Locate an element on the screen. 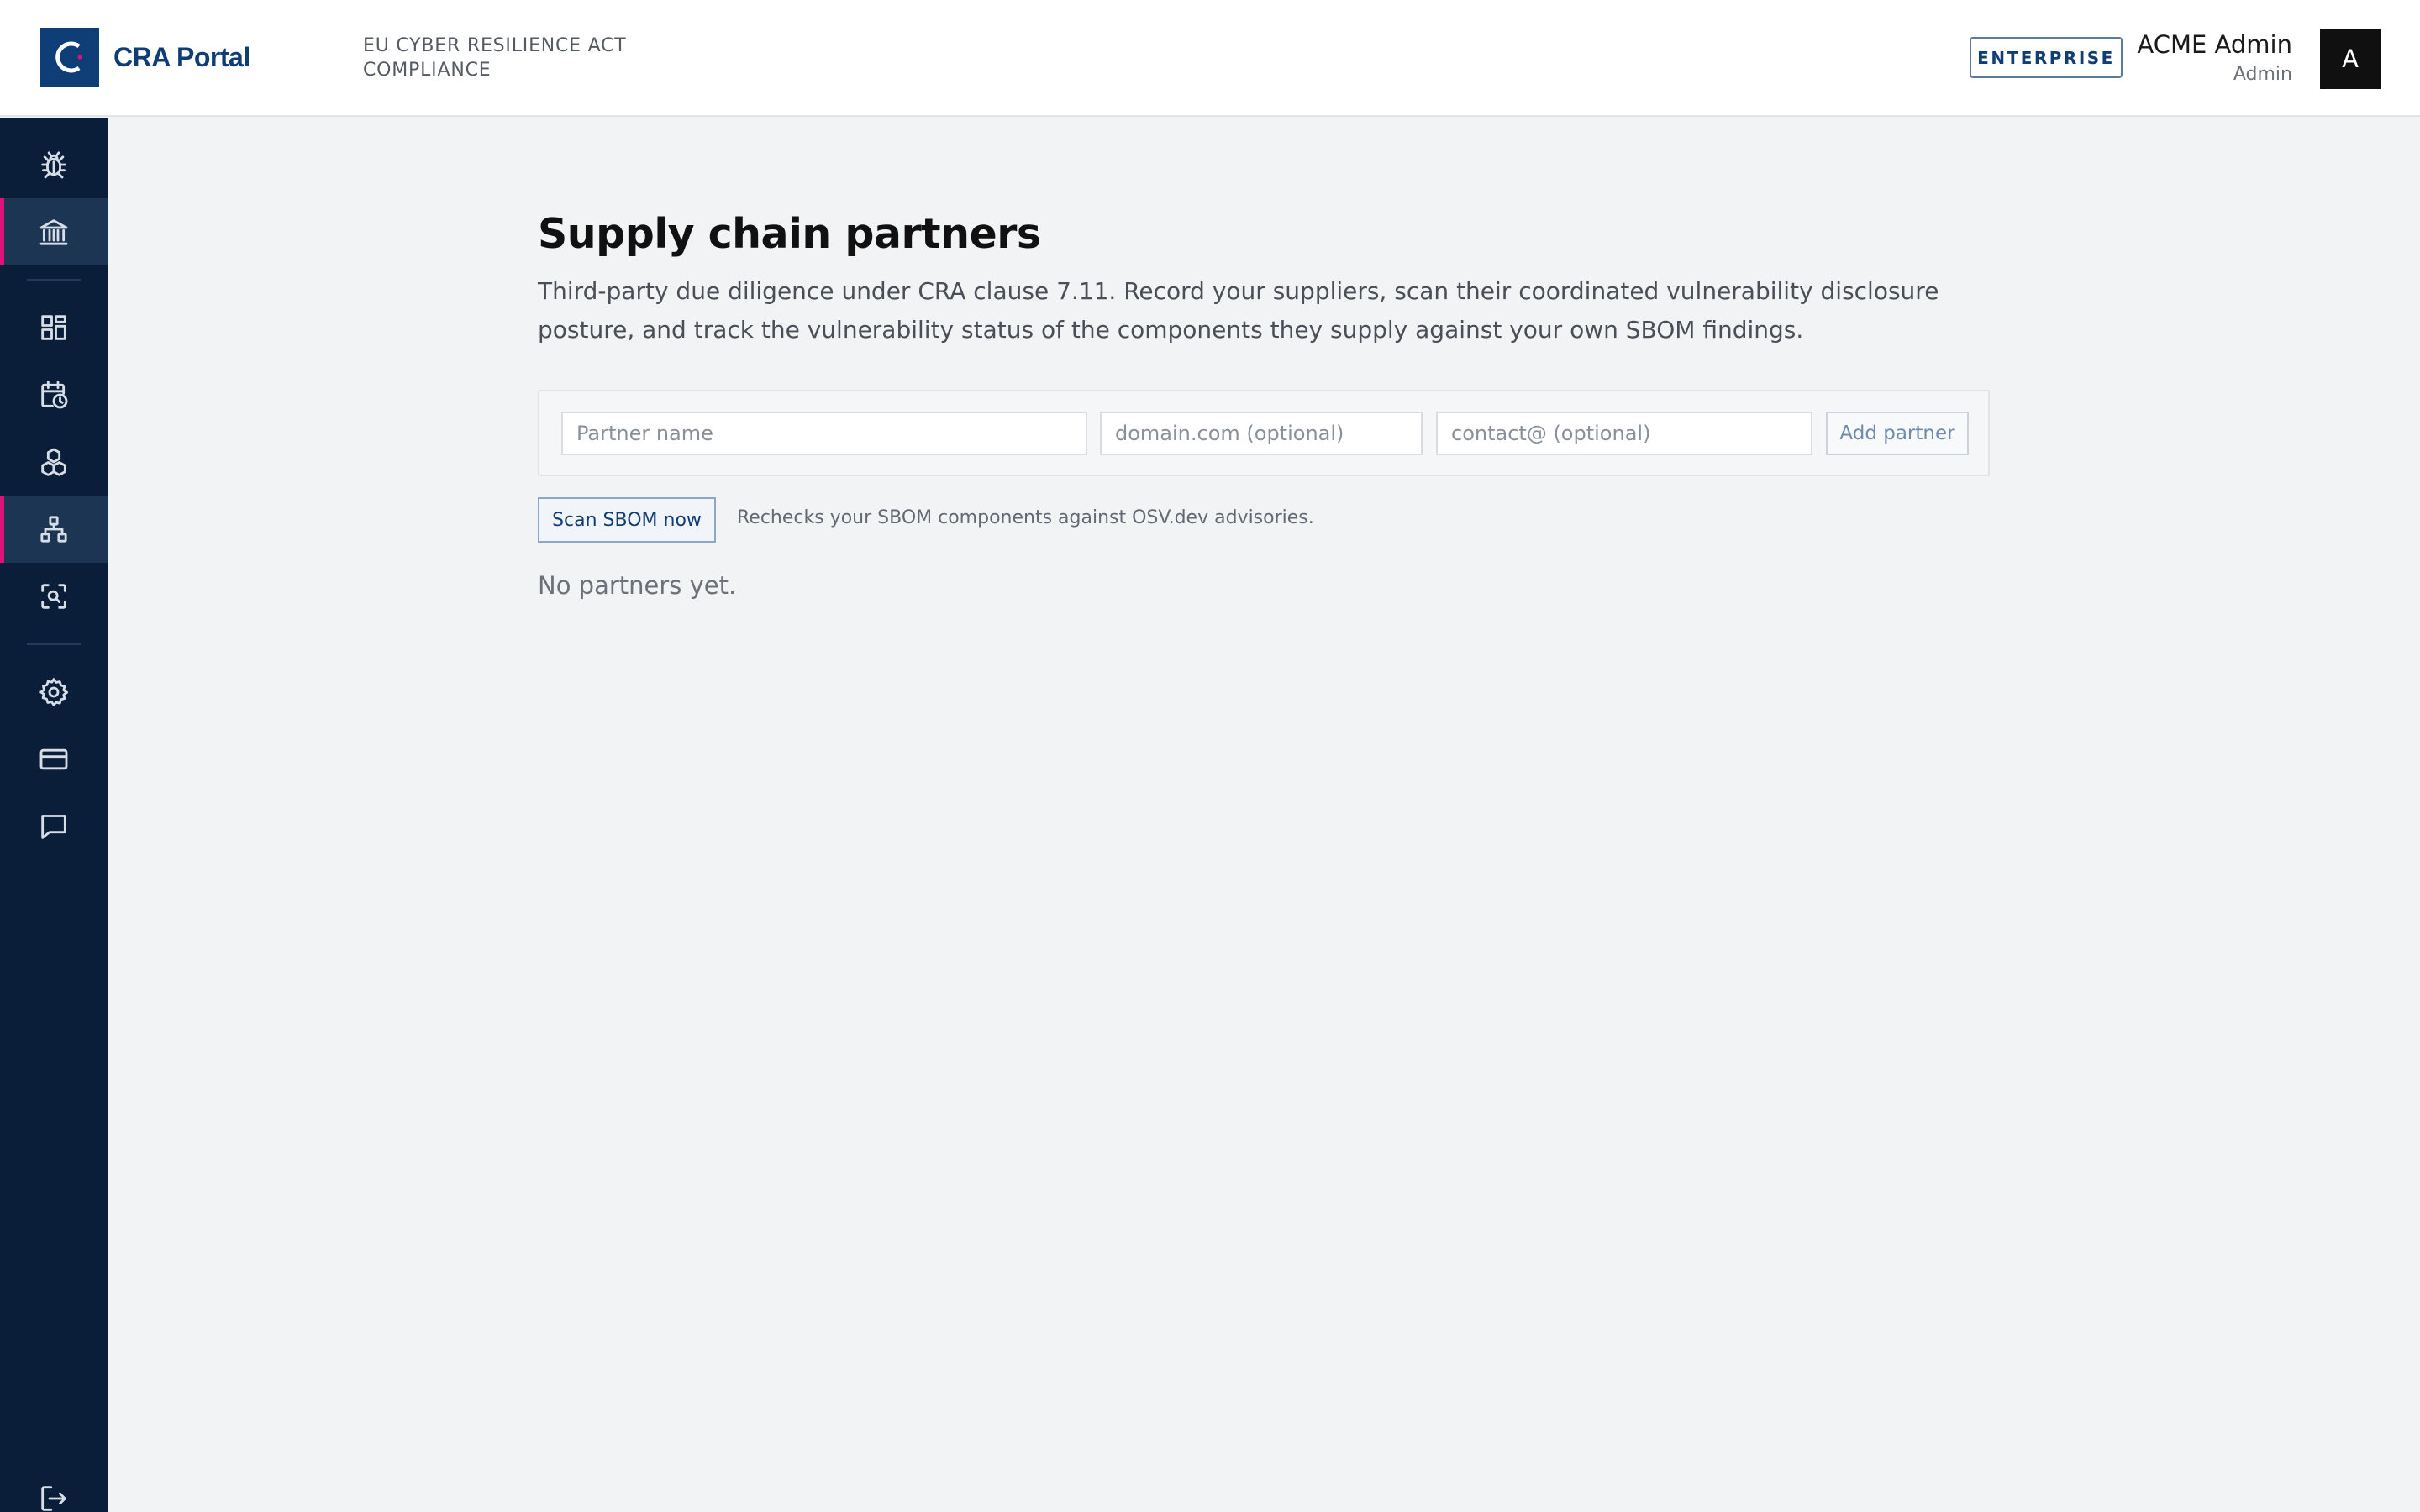 This screenshot has width=2420, height=1512. scan-search-icon is located at coordinates (53, 596).